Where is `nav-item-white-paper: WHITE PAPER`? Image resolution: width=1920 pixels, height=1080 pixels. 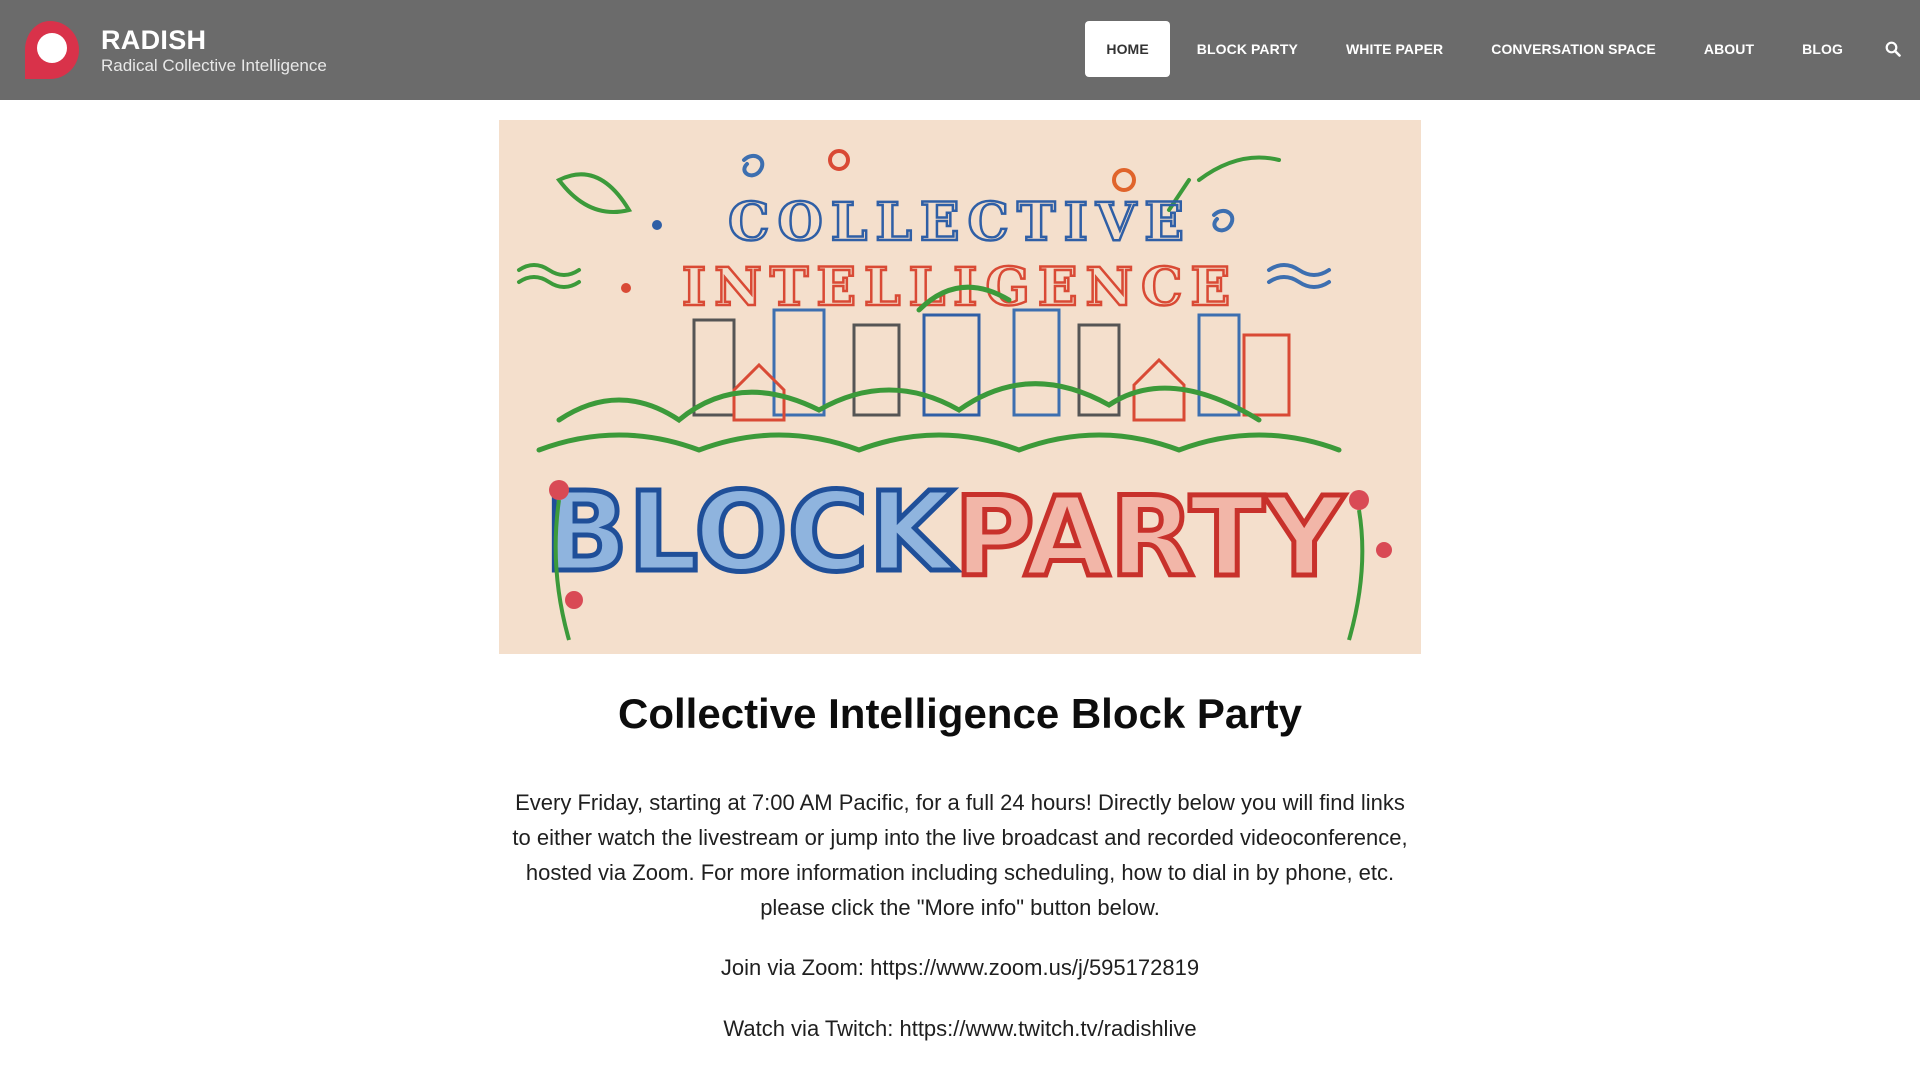 nav-item-white-paper: WHITE PAPER is located at coordinates (1394, 49).